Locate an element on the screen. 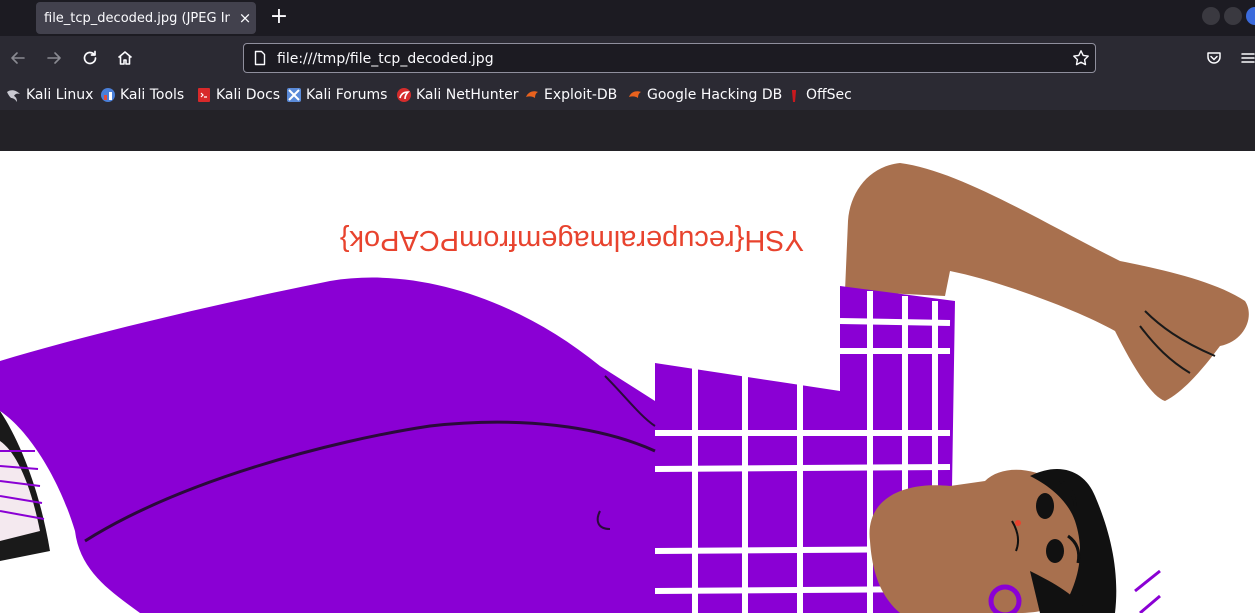 Image resolution: width=1255 pixels, height=613 pixels. bookmark-exploit-db: Exploit-DB is located at coordinates (570, 95).